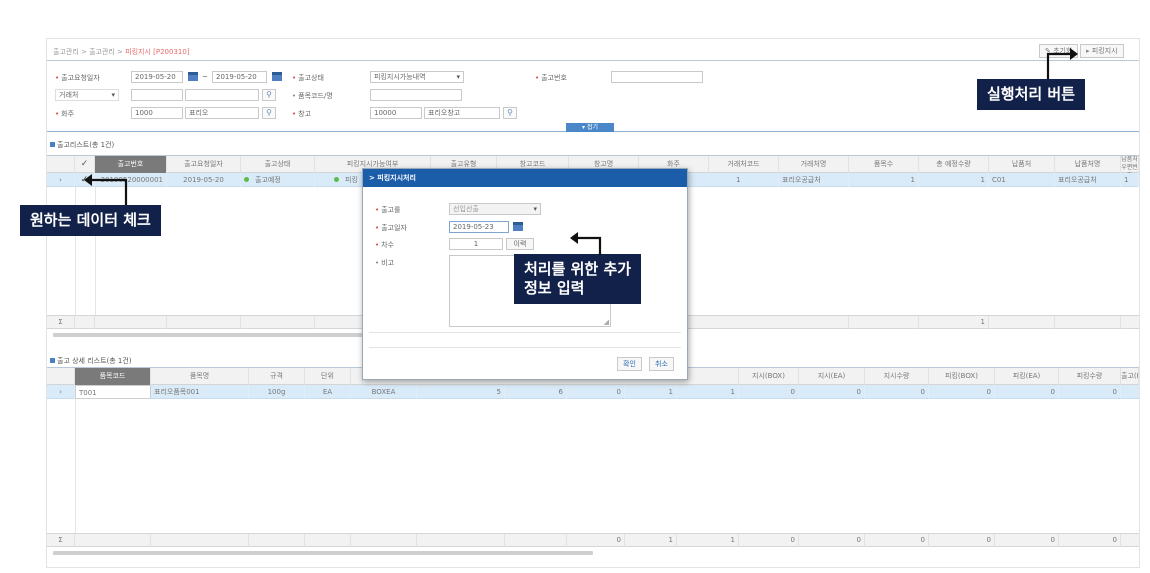  Describe the element at coordinates (520, 244) in the screenshot. I see `history-button: 이력` at that location.